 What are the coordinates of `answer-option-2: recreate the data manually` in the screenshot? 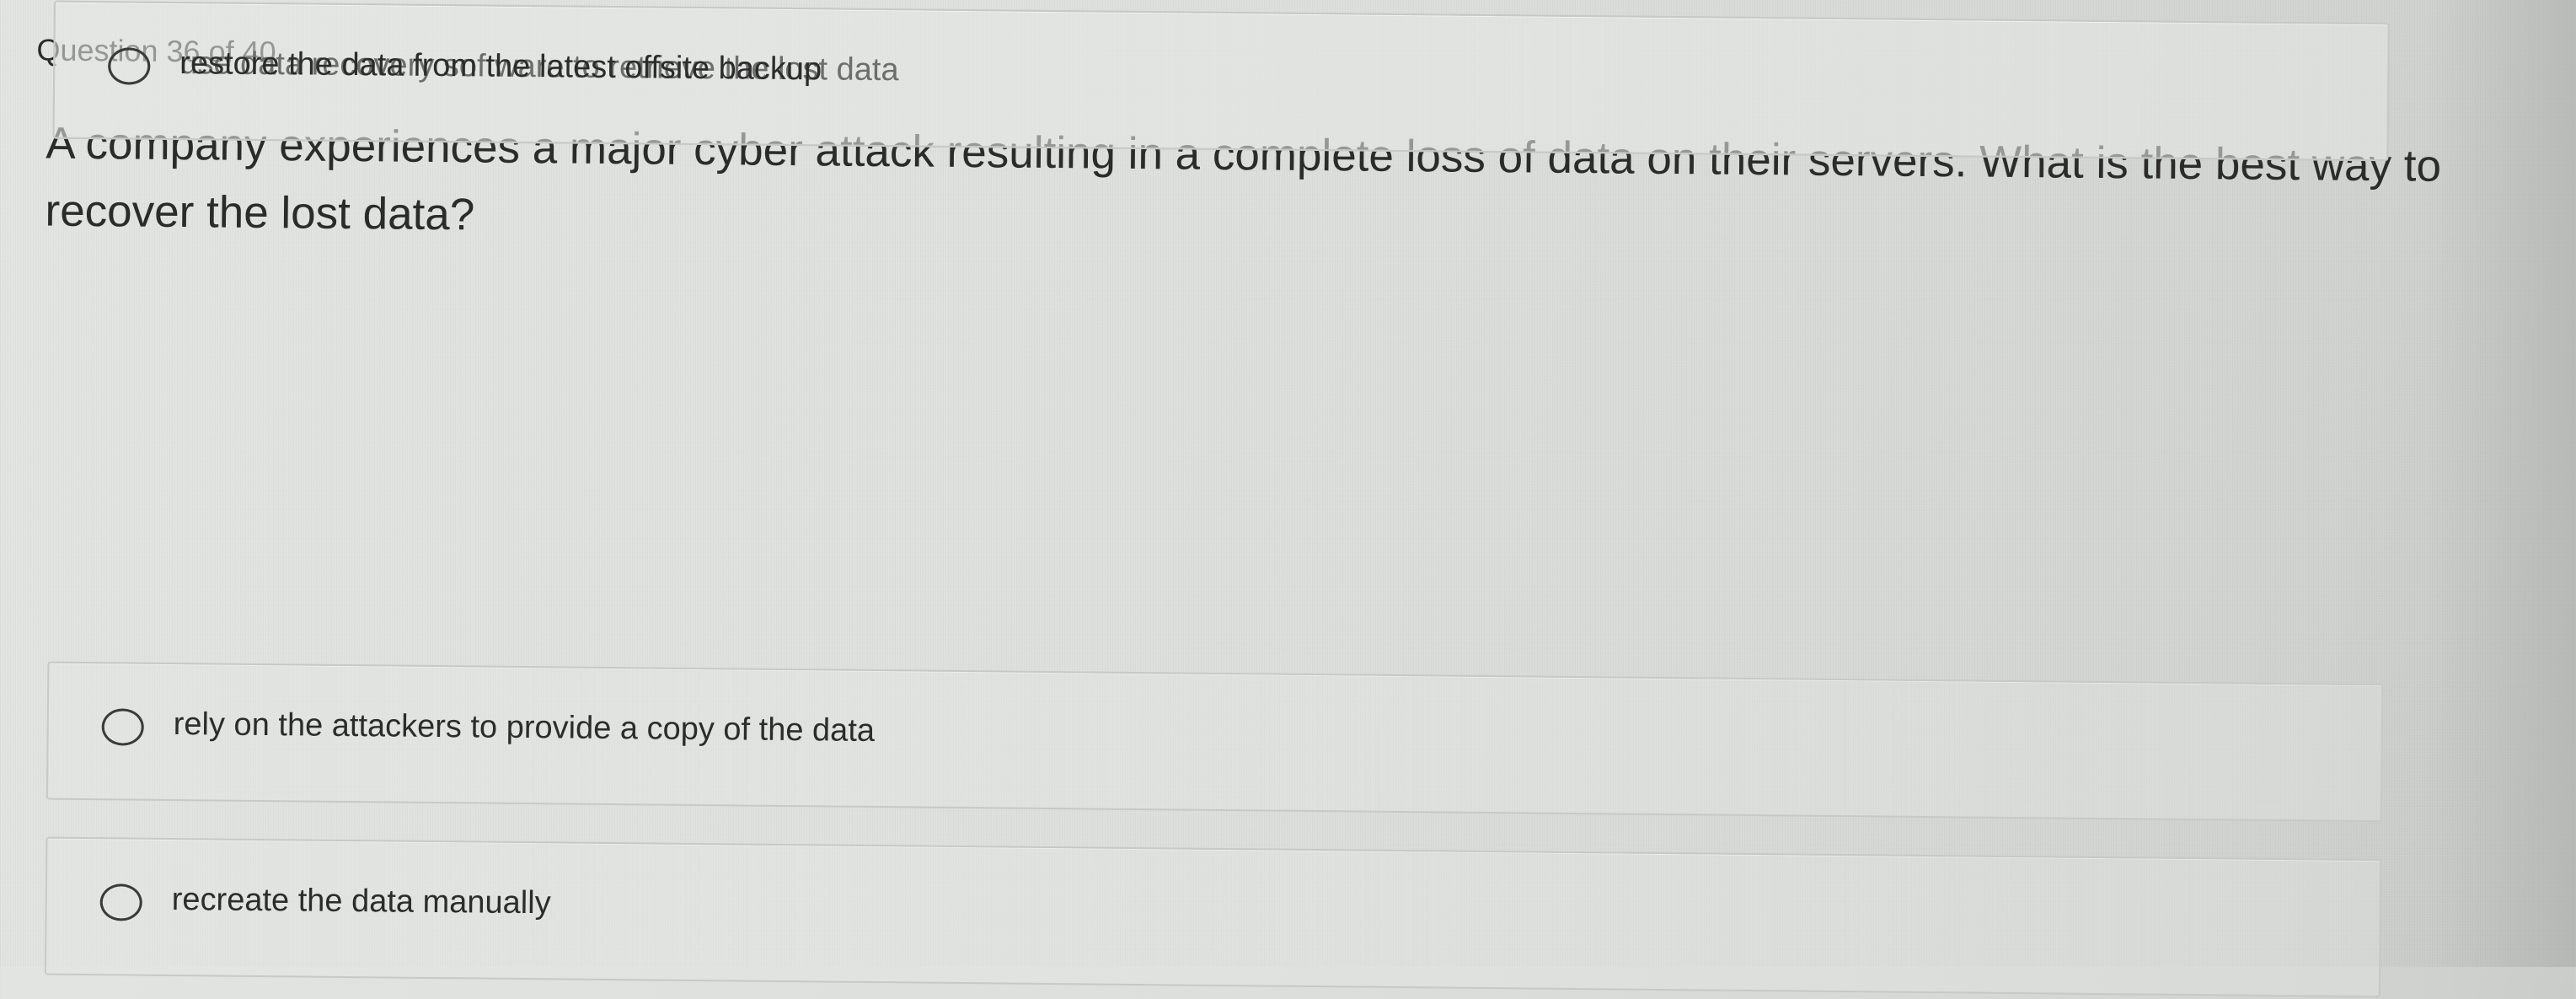 It's located at (1213, 917).